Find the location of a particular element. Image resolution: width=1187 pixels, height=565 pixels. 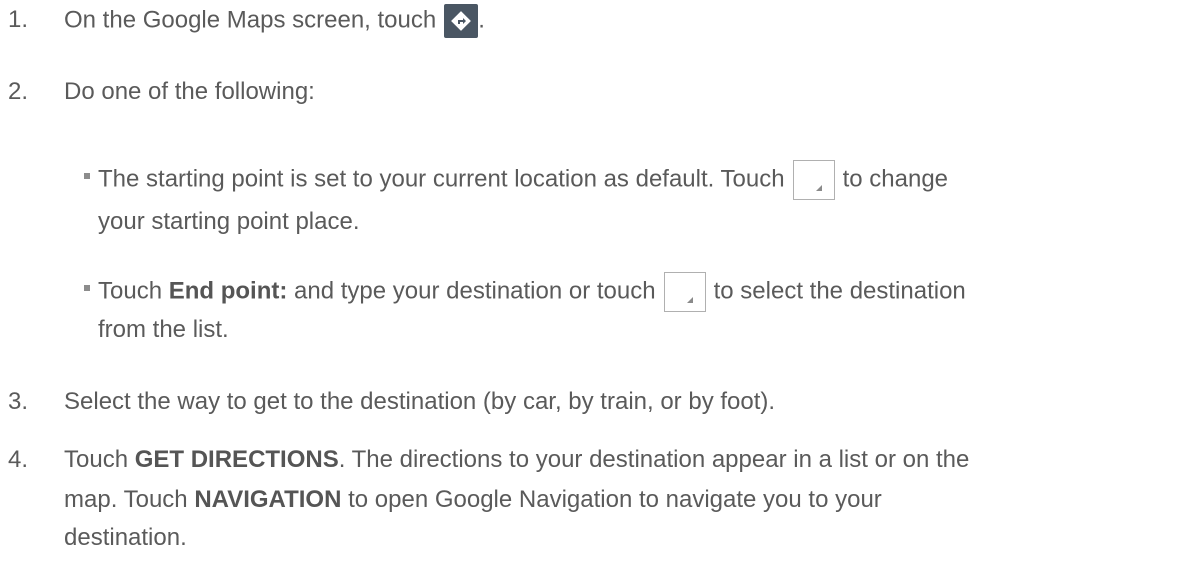

step-4-line-3: destination. is located at coordinates (125, 537).